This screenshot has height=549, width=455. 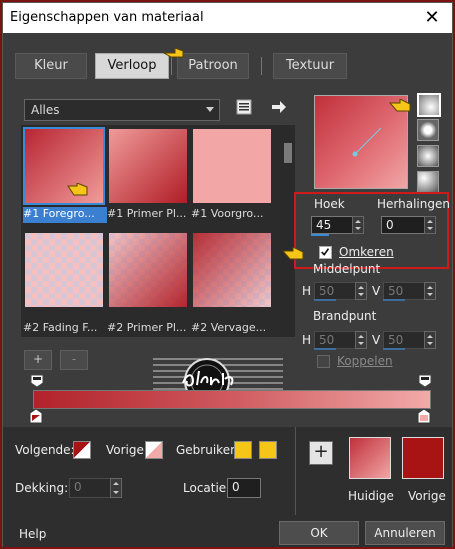 I want to click on omkeren-label: Omkeren, so click(x=366, y=252).